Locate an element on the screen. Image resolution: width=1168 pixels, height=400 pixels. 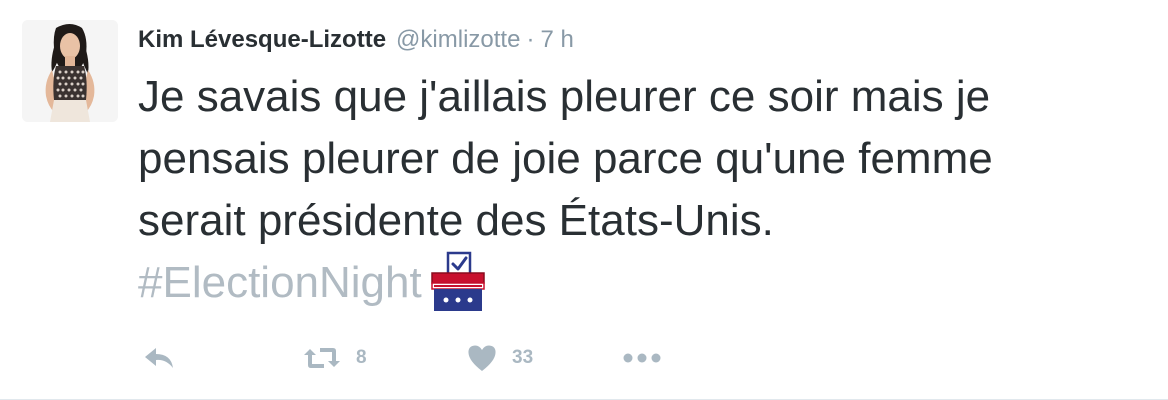
avatar is located at coordinates (70, 71).